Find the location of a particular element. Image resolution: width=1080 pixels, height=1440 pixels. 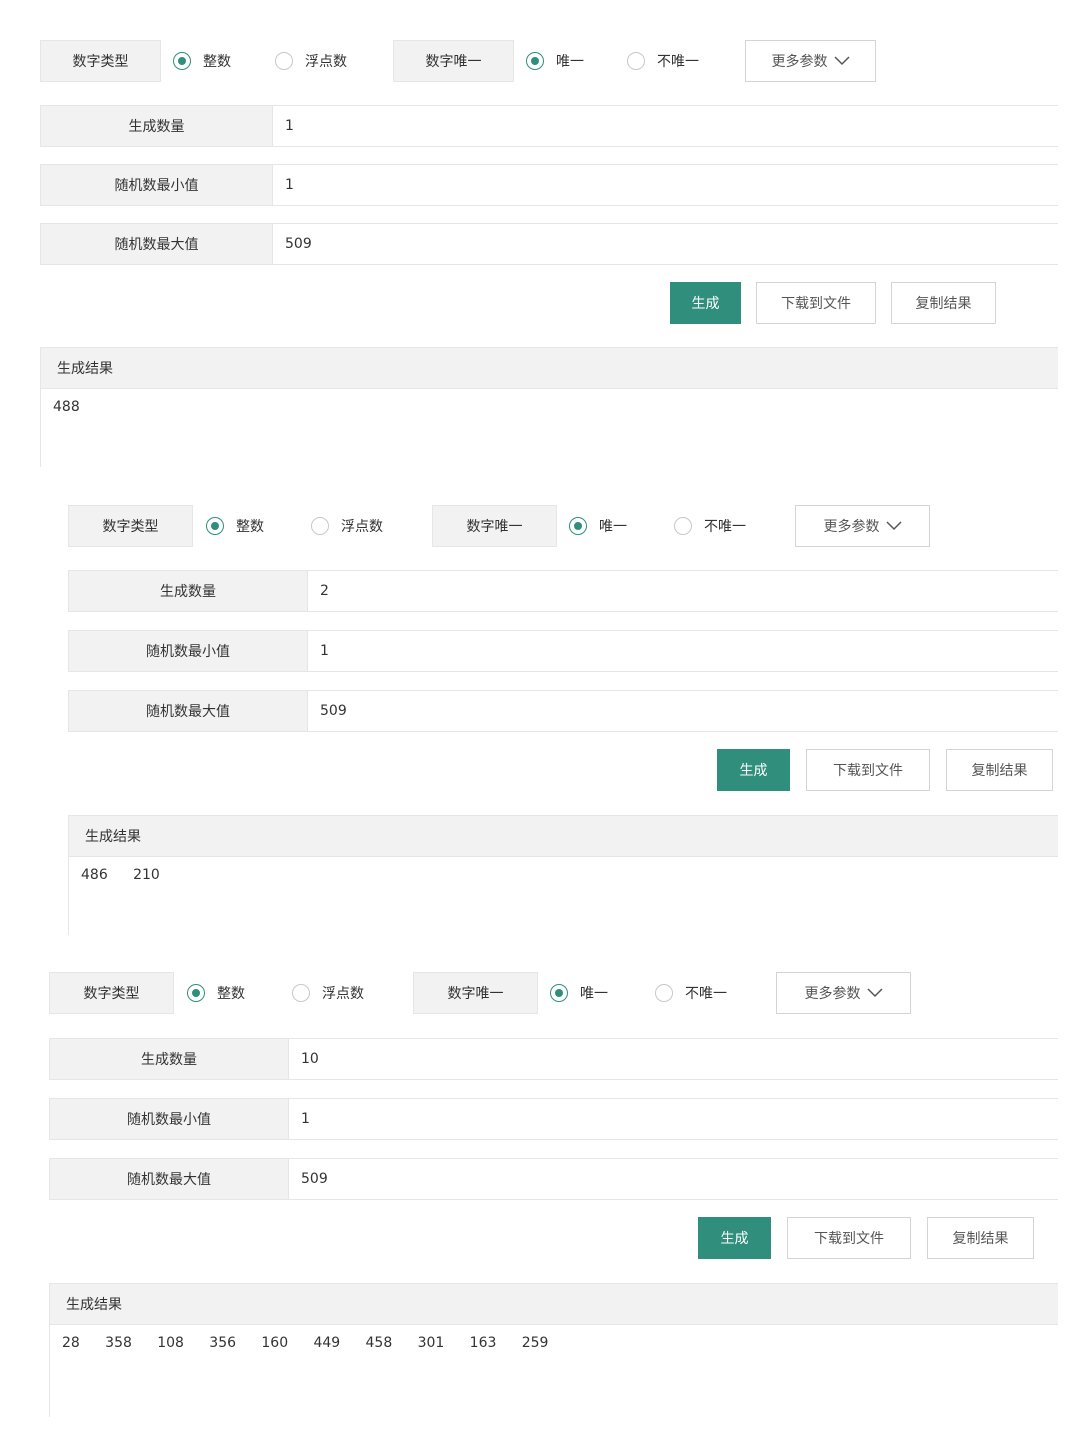

generate-count-row: 生成数量 2 is located at coordinates (563, 591).